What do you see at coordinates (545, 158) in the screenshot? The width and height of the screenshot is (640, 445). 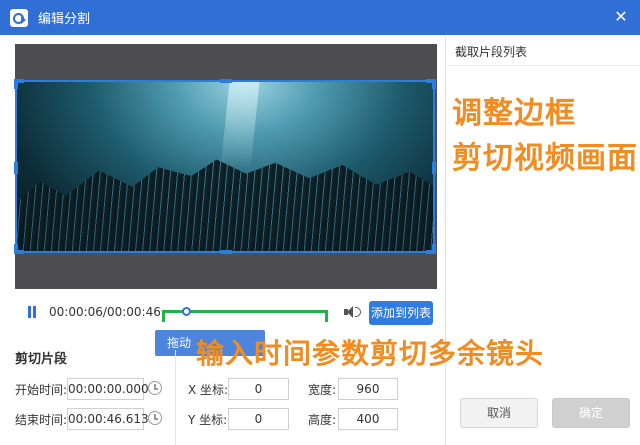 I see `annotation-crop-video: 剪切视频画面` at bounding box center [545, 158].